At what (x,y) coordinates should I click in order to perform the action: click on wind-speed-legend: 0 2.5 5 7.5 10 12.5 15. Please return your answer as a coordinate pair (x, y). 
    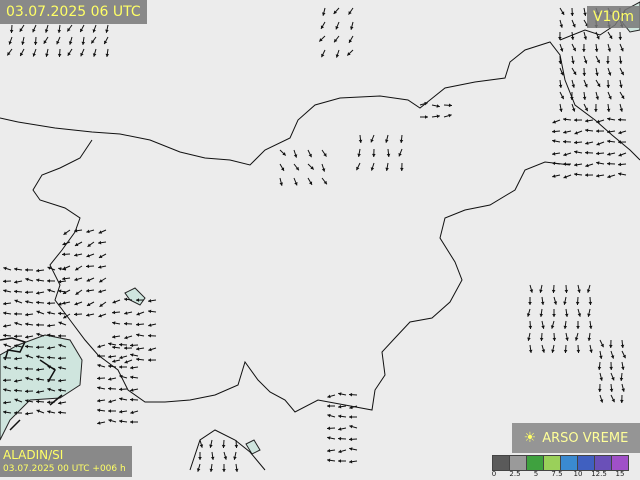
    Looking at the image, I should click on (565, 466).